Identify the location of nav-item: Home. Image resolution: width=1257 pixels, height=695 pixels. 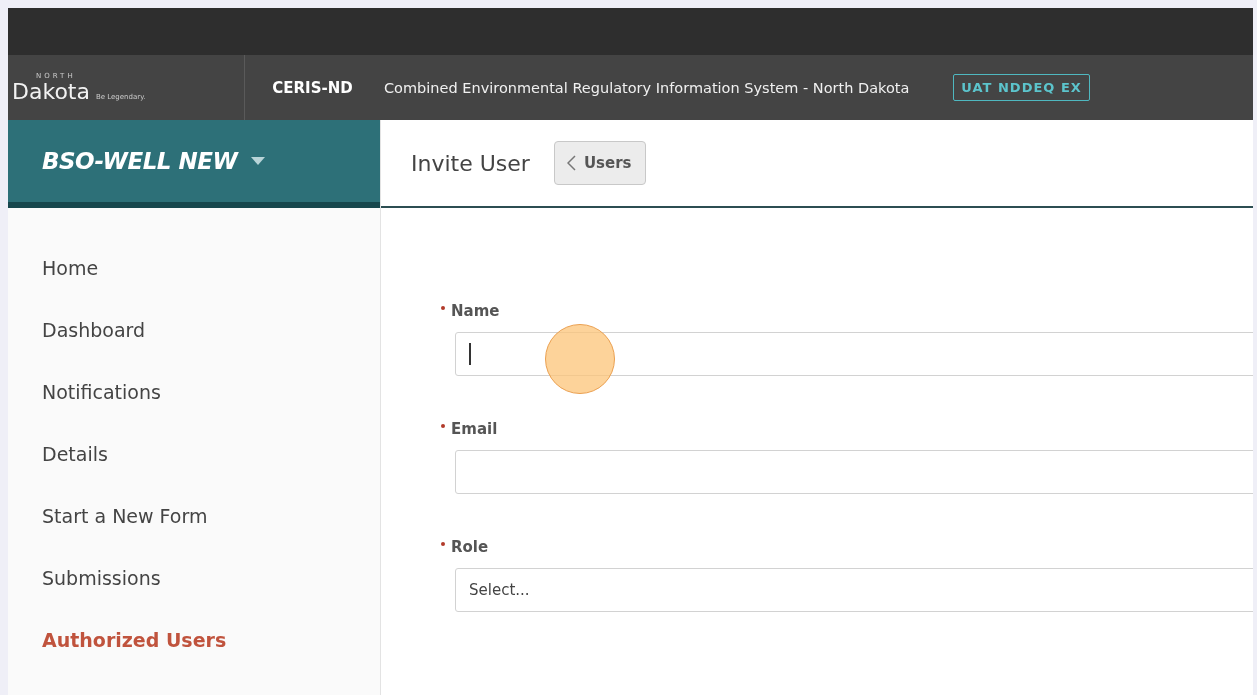
(194, 281).